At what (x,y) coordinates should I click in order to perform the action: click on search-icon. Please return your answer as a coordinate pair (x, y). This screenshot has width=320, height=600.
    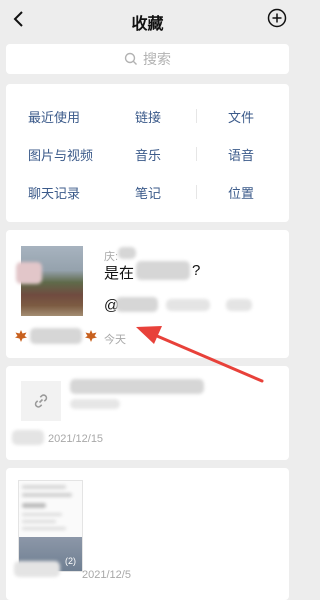
    Looking at the image, I should click on (130, 58).